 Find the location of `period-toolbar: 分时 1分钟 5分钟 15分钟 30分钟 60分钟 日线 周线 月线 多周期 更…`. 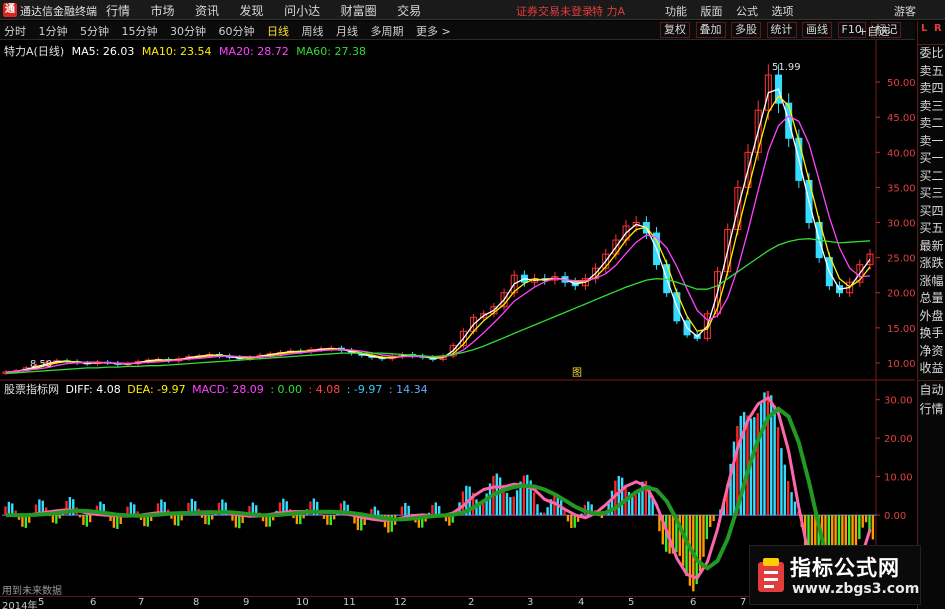

period-toolbar: 分时 1分钟 5分钟 15分钟 30分钟 60分钟 日线 周线 月线 多周期 更… is located at coordinates (457, 30).